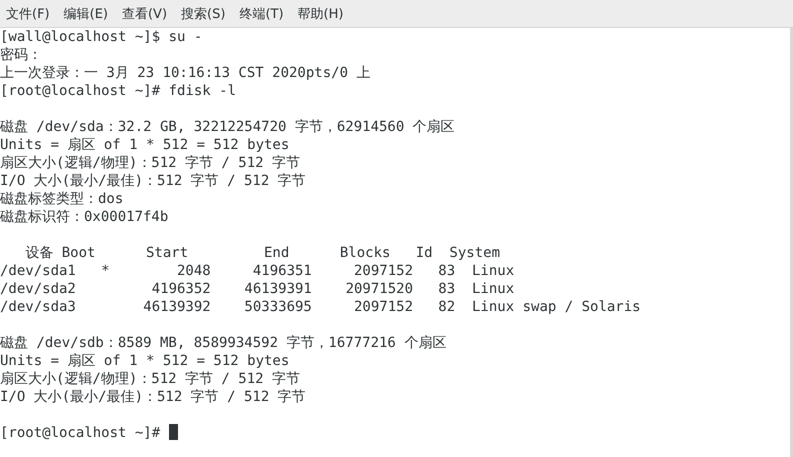  What do you see at coordinates (84, 217) in the screenshot?
I see `terminal-line: 磁盘标识符：0x00017f4b` at bounding box center [84, 217].